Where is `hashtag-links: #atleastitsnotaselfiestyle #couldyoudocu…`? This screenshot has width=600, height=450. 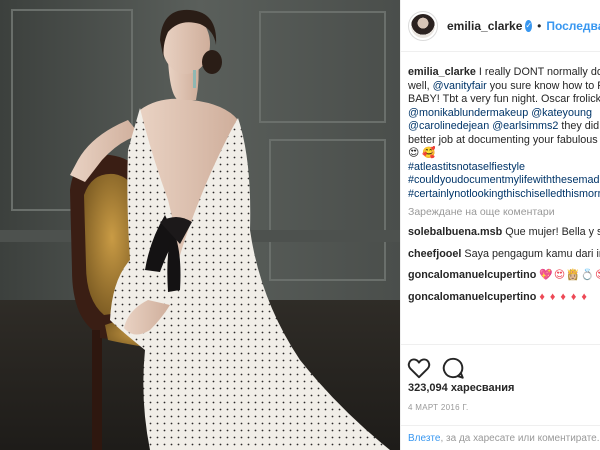 hashtag-links: #atleastitsnotaselfiestyle #couldyoudocu… is located at coordinates (504, 180).